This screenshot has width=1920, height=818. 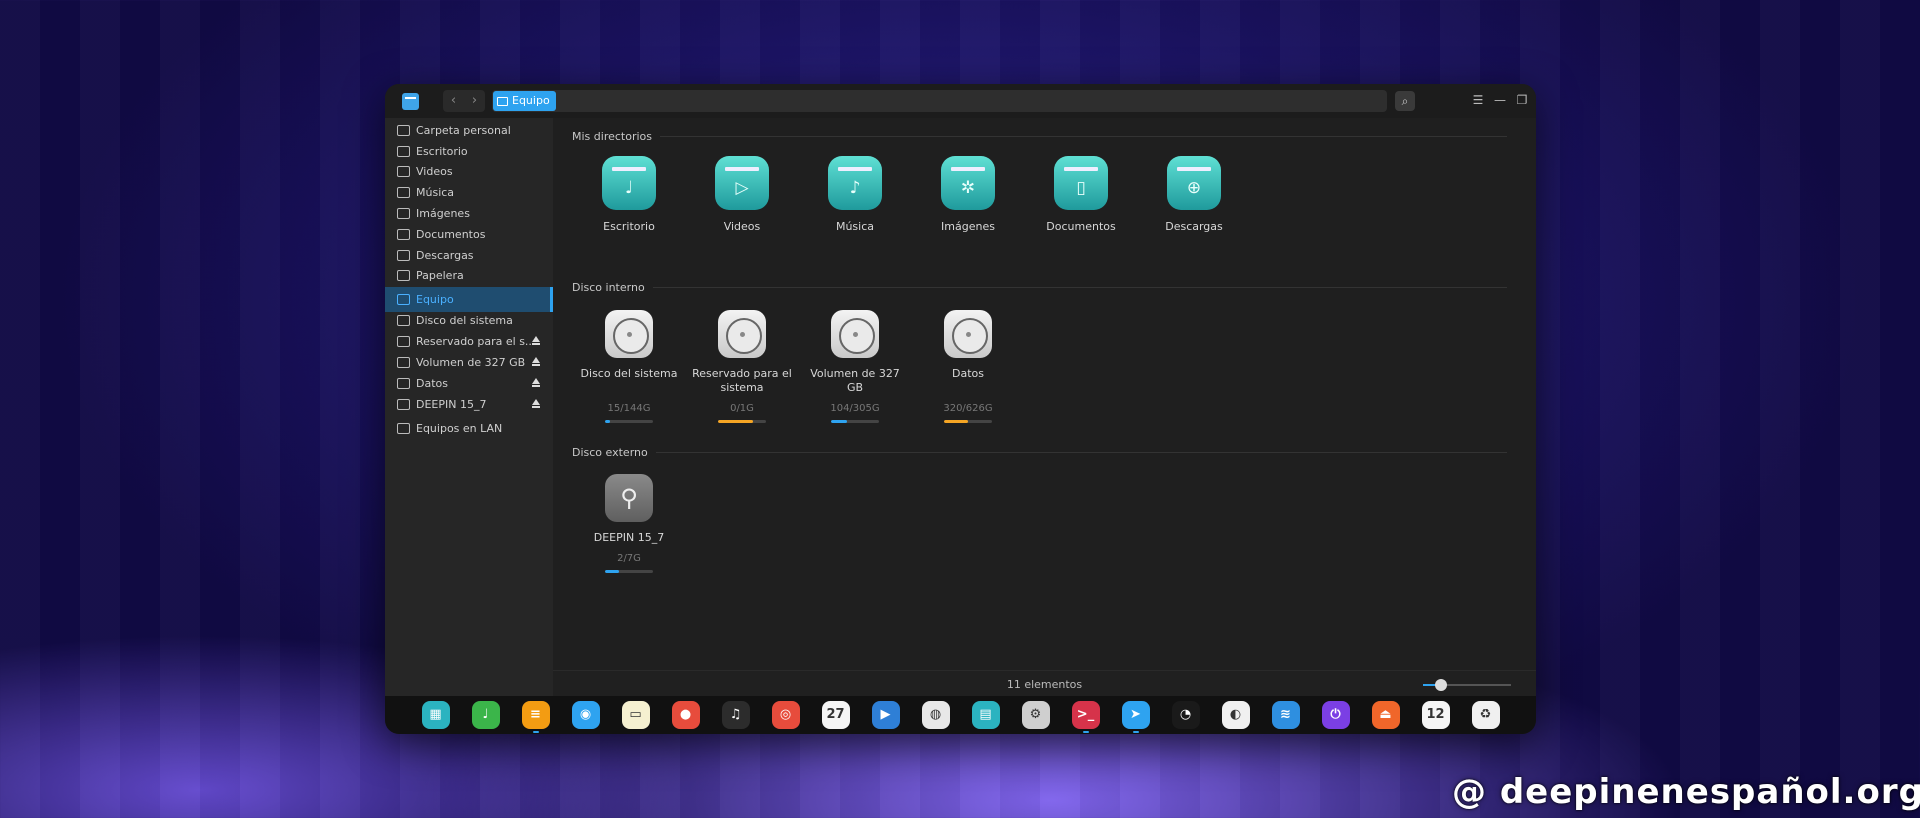 What do you see at coordinates (451, 404) in the screenshot?
I see `sidebar-item-label: DEEPIN 15_7` at bounding box center [451, 404].